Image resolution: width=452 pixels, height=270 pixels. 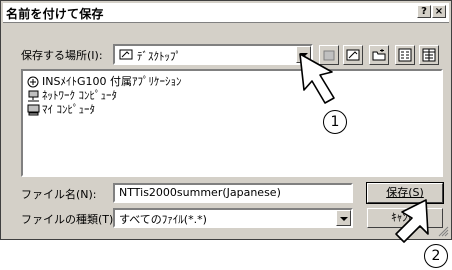 I want to click on filename-label: ファイル名(N):, so click(x=59, y=194).